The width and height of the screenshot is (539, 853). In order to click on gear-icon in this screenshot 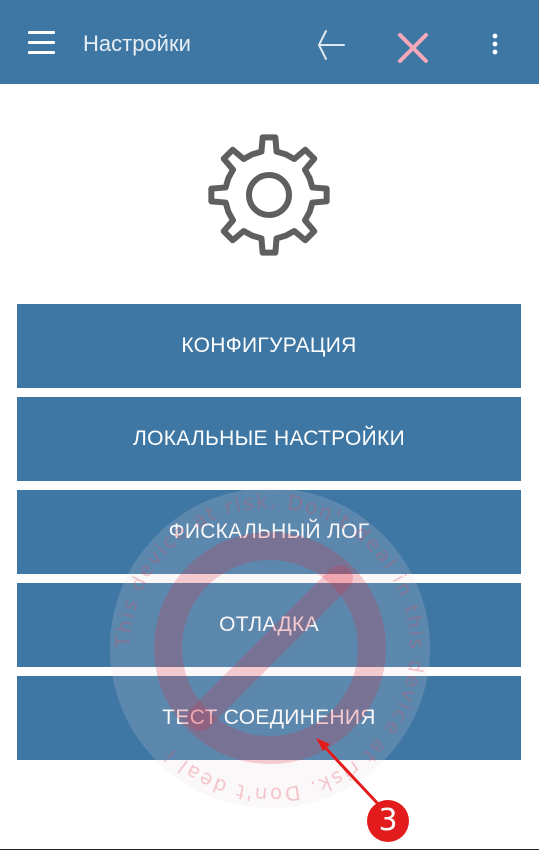, I will do `click(269, 195)`.